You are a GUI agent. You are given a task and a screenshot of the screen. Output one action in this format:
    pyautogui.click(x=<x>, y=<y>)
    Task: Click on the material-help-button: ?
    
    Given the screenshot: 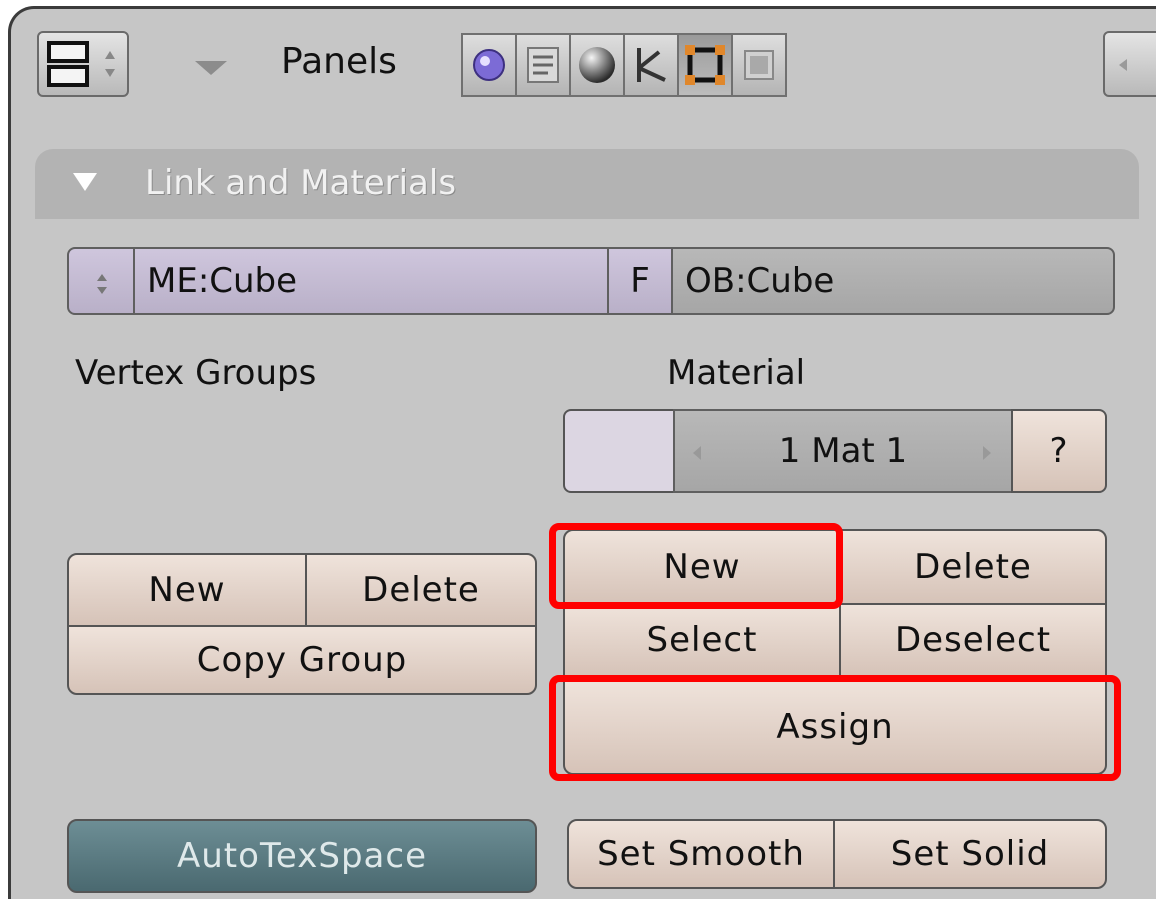 What is the action you would take?
    pyautogui.click(x=1059, y=451)
    